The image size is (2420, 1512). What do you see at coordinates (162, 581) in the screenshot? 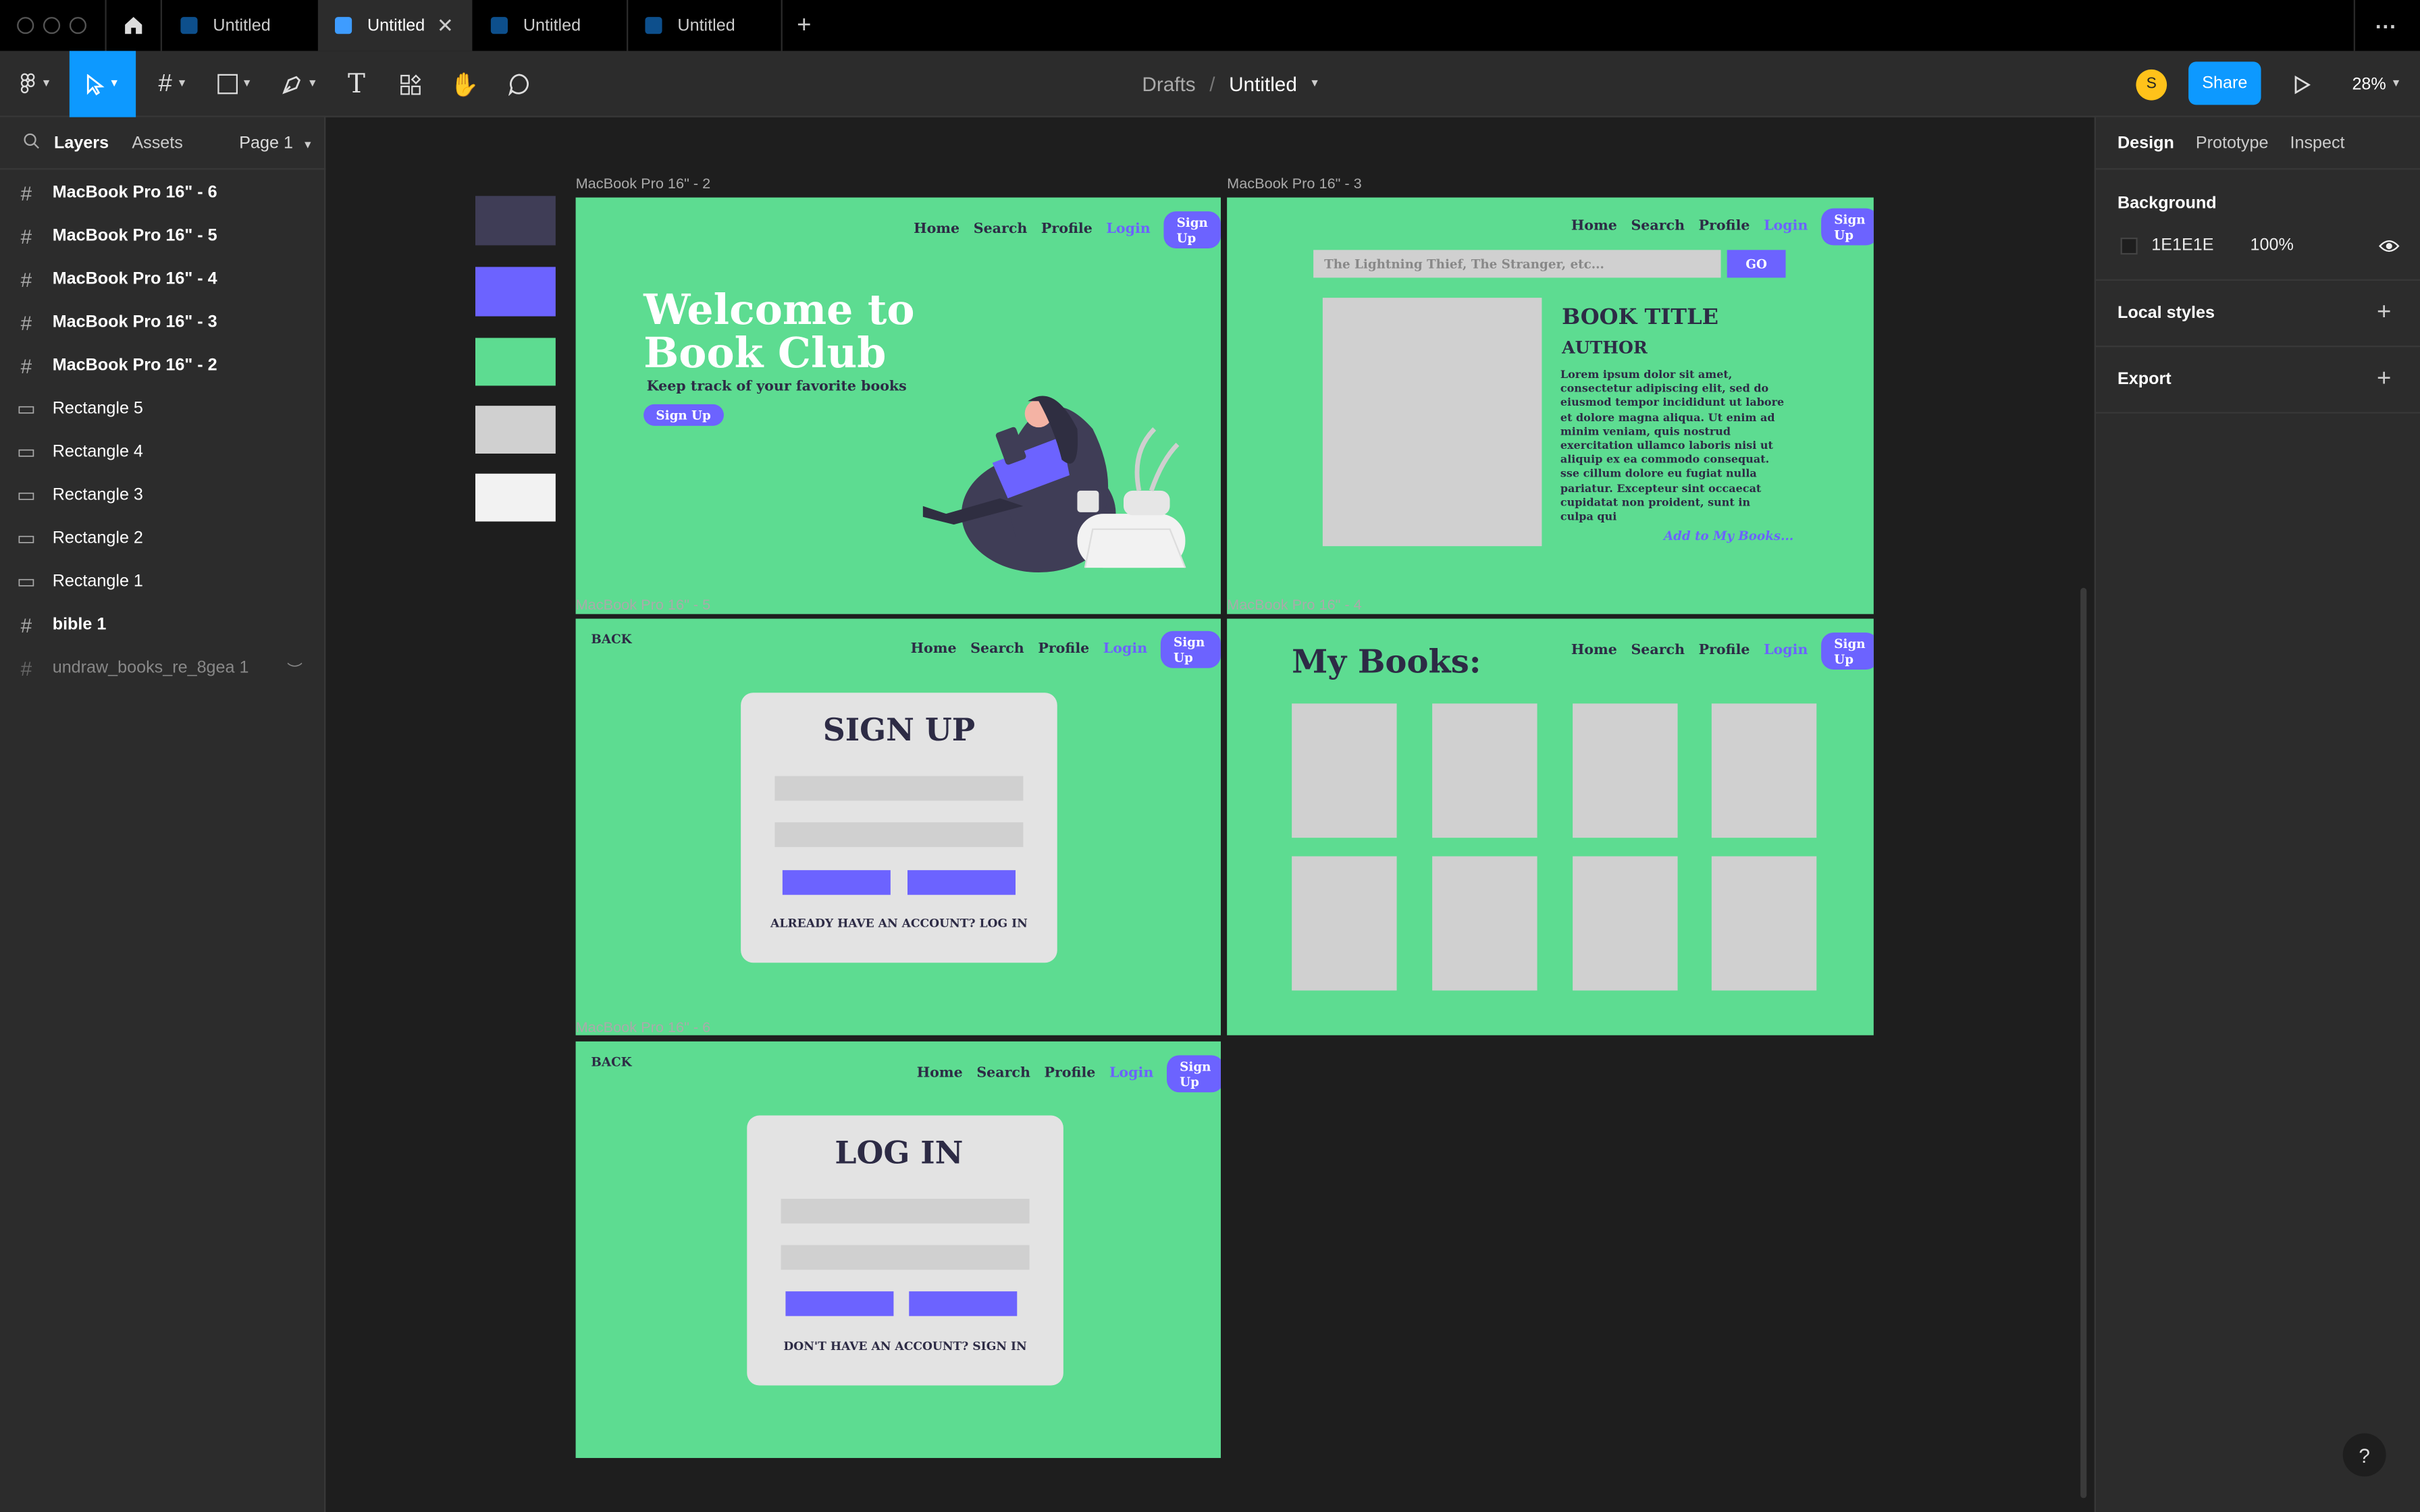
I see `layer-row: ▭ Rectangle 1` at bounding box center [162, 581].